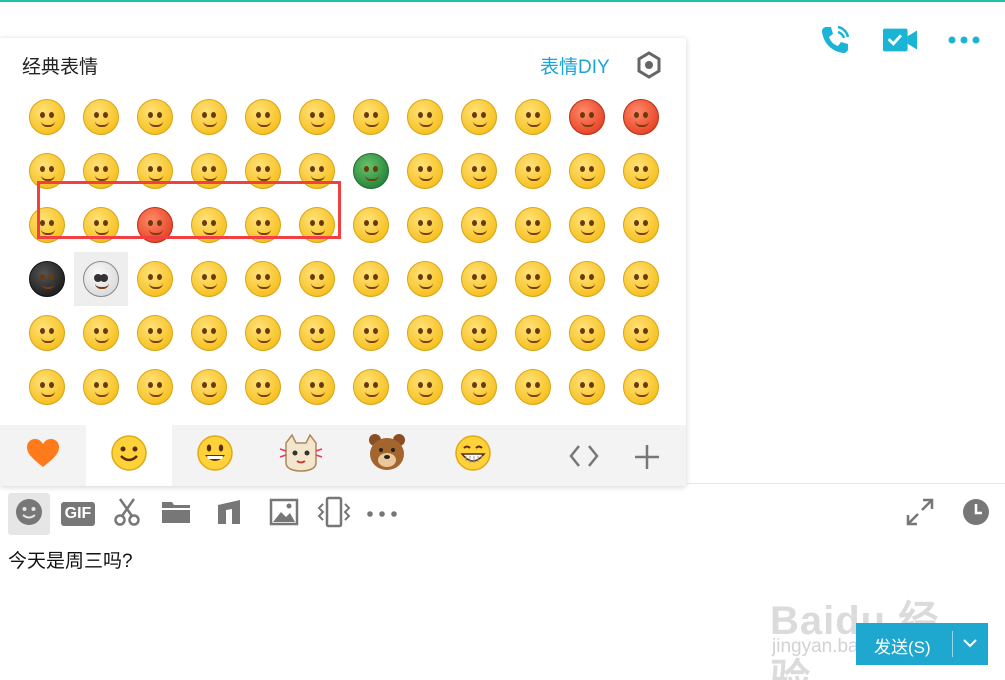 The image size is (1005, 680). I want to click on favorites-tab, so click(43, 455).